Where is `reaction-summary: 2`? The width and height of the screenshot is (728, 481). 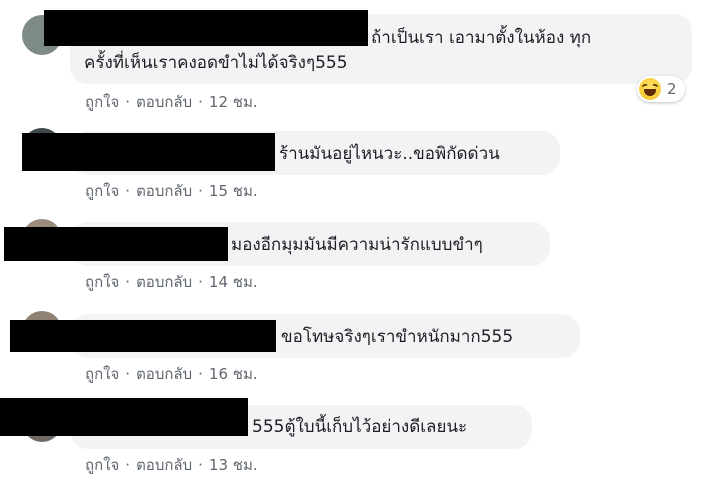 reaction-summary: 2 is located at coordinates (661, 89).